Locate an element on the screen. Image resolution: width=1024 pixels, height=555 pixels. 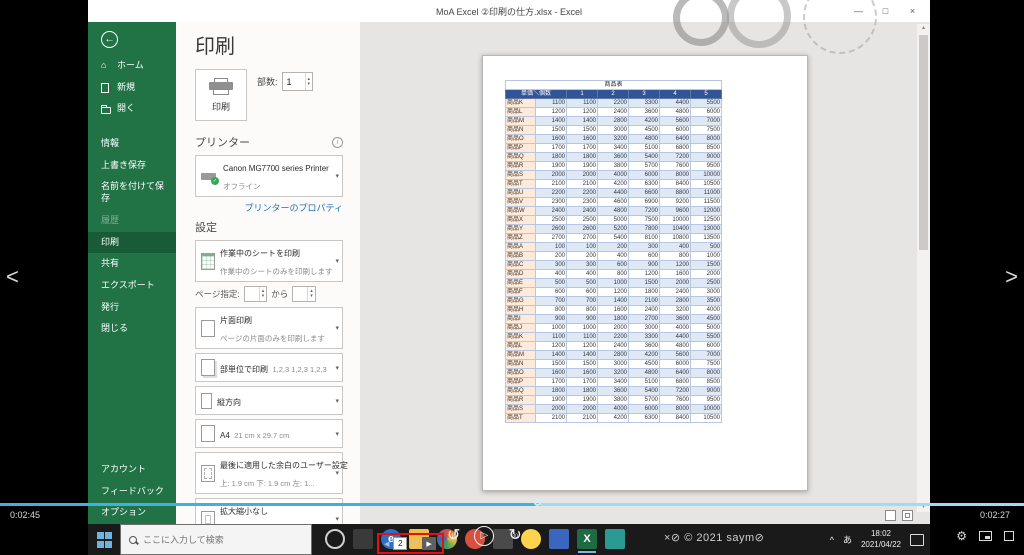
sidebar-item-print: 印刷 is located at coordinates (132, 242).